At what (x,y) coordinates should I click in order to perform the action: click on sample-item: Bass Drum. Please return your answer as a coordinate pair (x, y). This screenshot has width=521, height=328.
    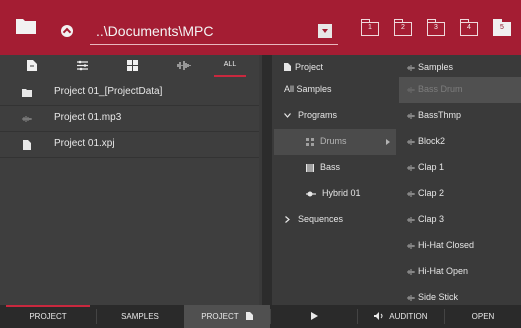
    Looking at the image, I should click on (460, 90).